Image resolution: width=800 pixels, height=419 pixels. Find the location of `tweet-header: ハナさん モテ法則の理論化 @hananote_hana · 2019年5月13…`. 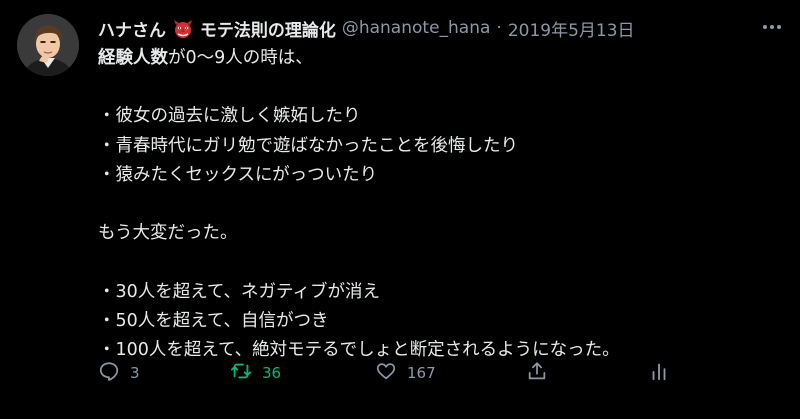

tweet-header: ハナさん モテ法則の理論化 @hananote_hana · 2019年5月13… is located at coordinates (429, 28).